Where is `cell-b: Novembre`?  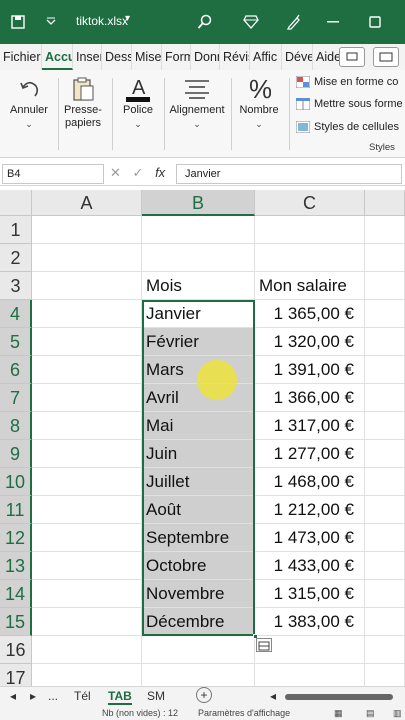 cell-b: Novembre is located at coordinates (198, 594).